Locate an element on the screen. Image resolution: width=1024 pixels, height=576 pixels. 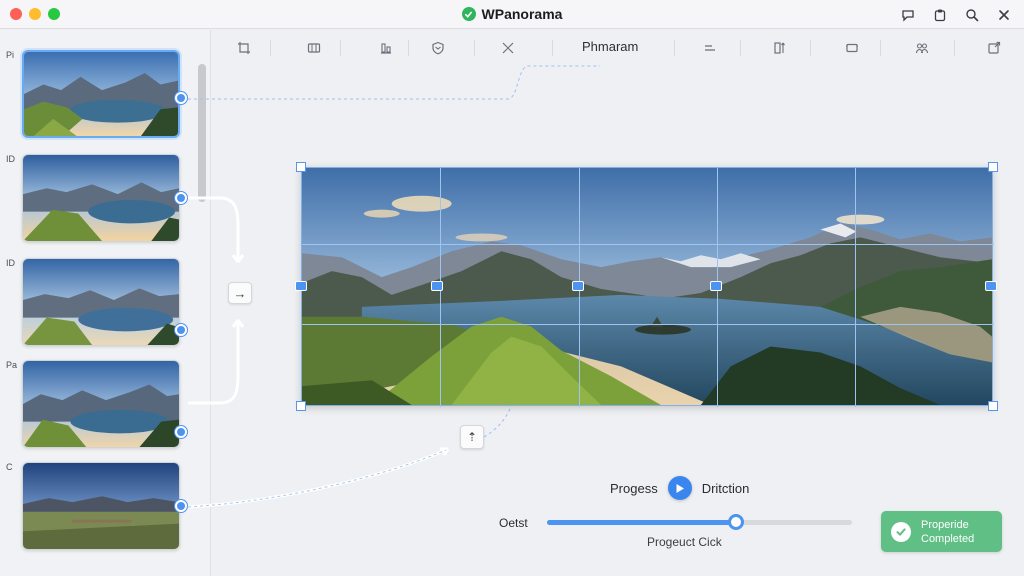
status-badge-text: Properide Completed is located at coordinates (947, 532).